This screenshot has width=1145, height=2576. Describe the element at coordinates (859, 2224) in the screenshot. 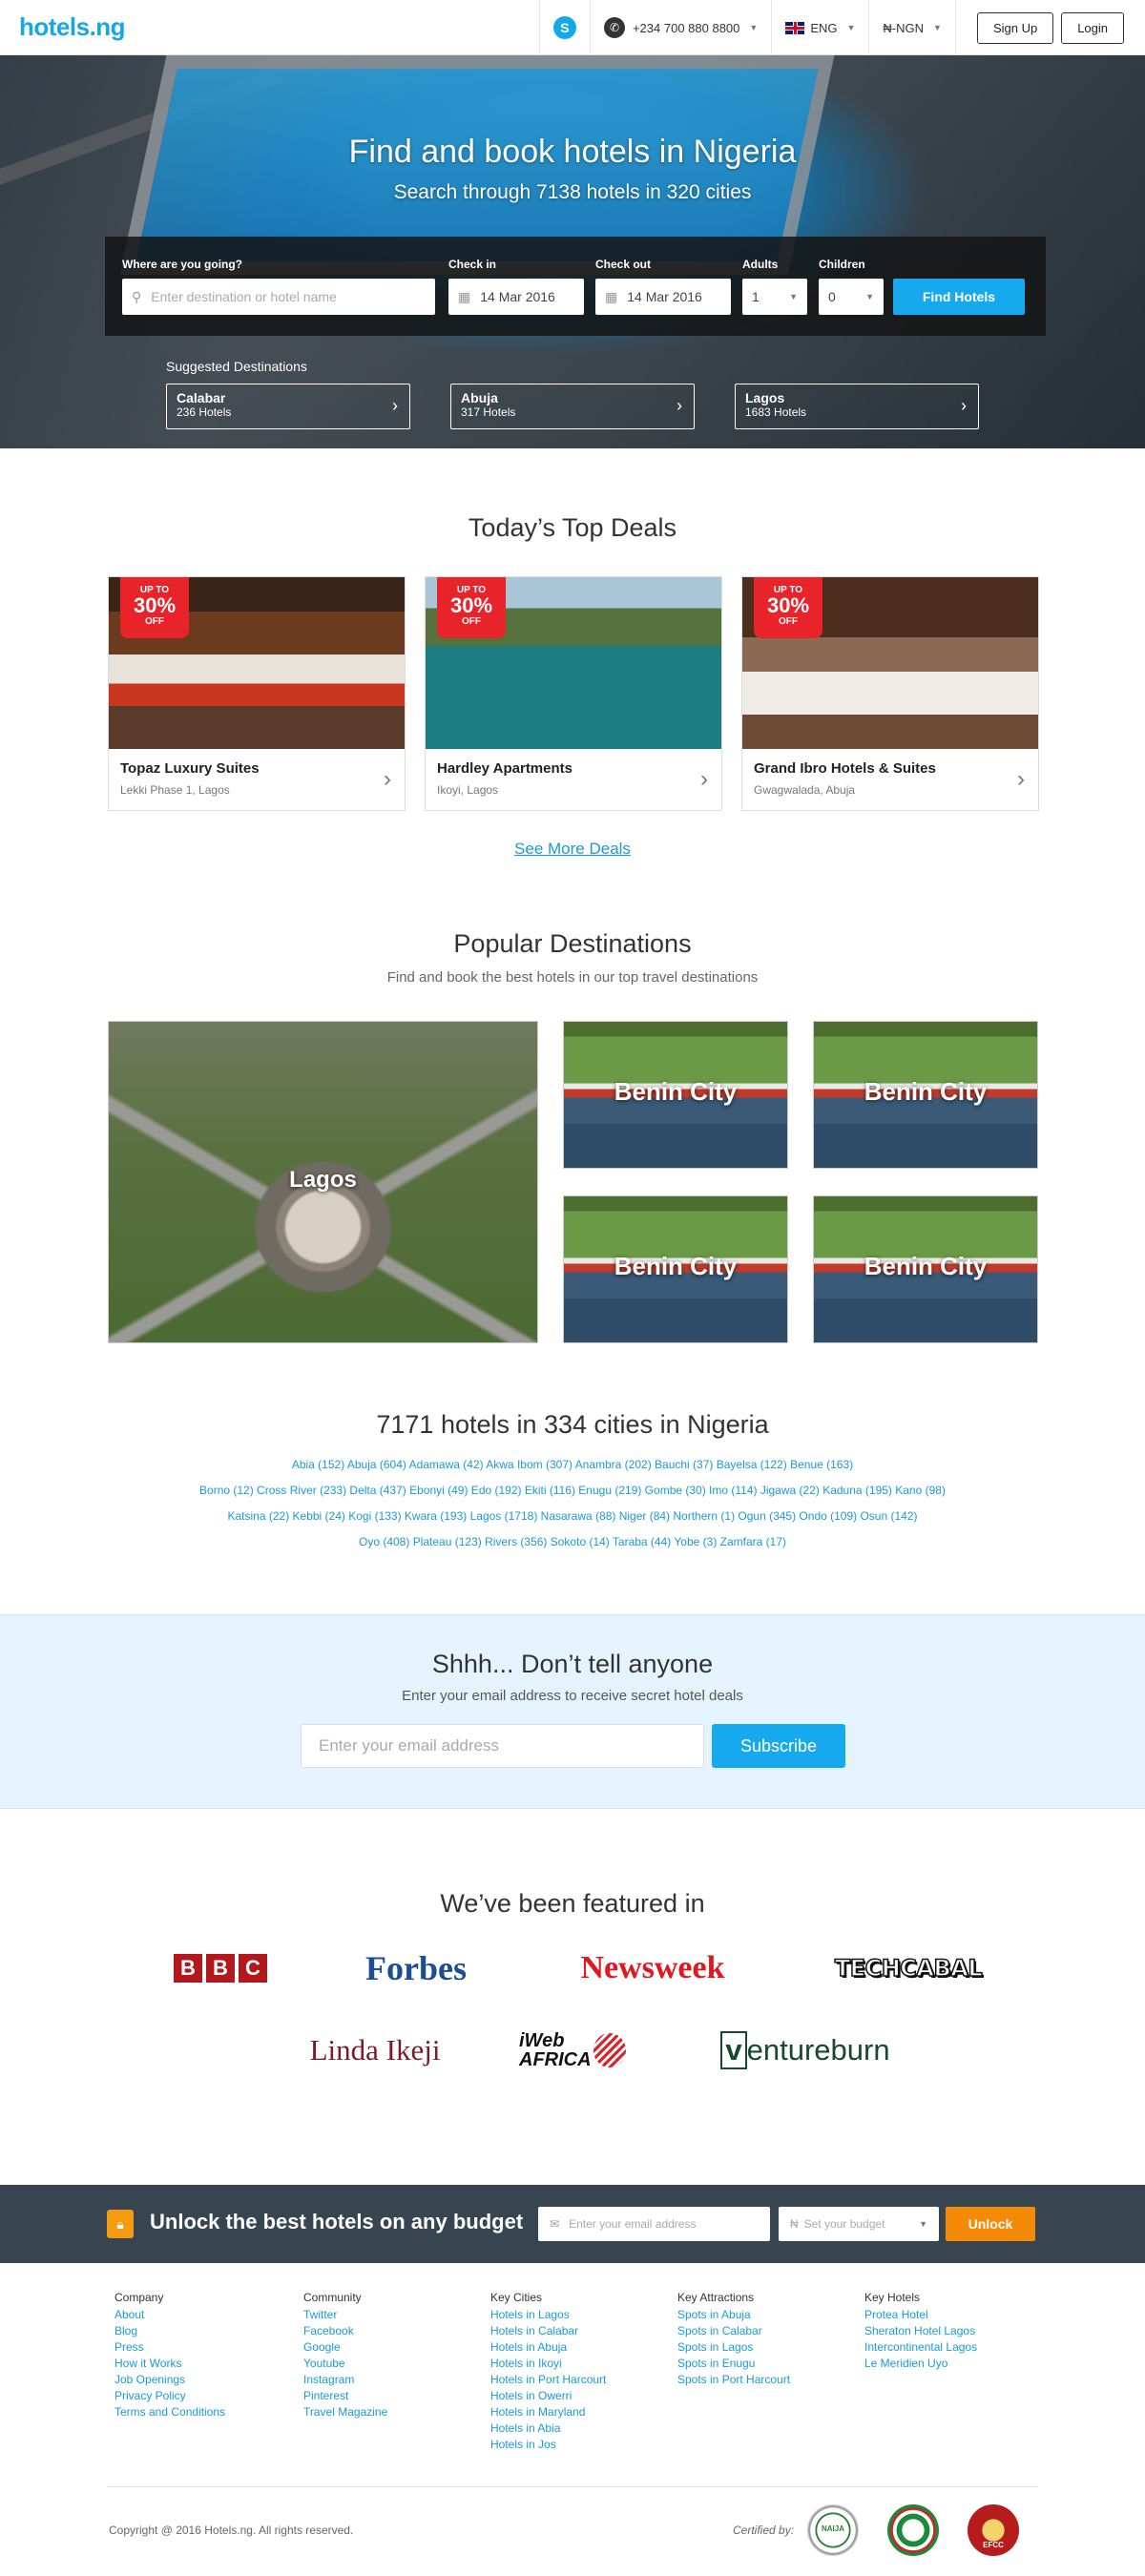

I see `budget-select: ₦ Set your budget ▼` at that location.